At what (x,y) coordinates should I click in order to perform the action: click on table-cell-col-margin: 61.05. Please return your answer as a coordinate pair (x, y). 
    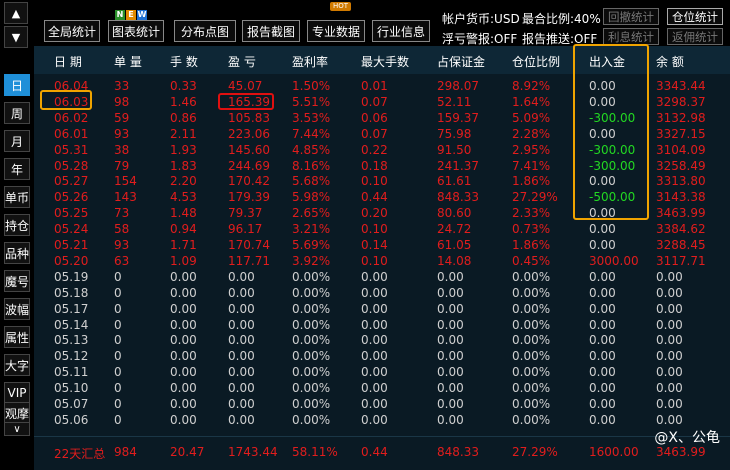
    Looking at the image, I should click on (454, 245).